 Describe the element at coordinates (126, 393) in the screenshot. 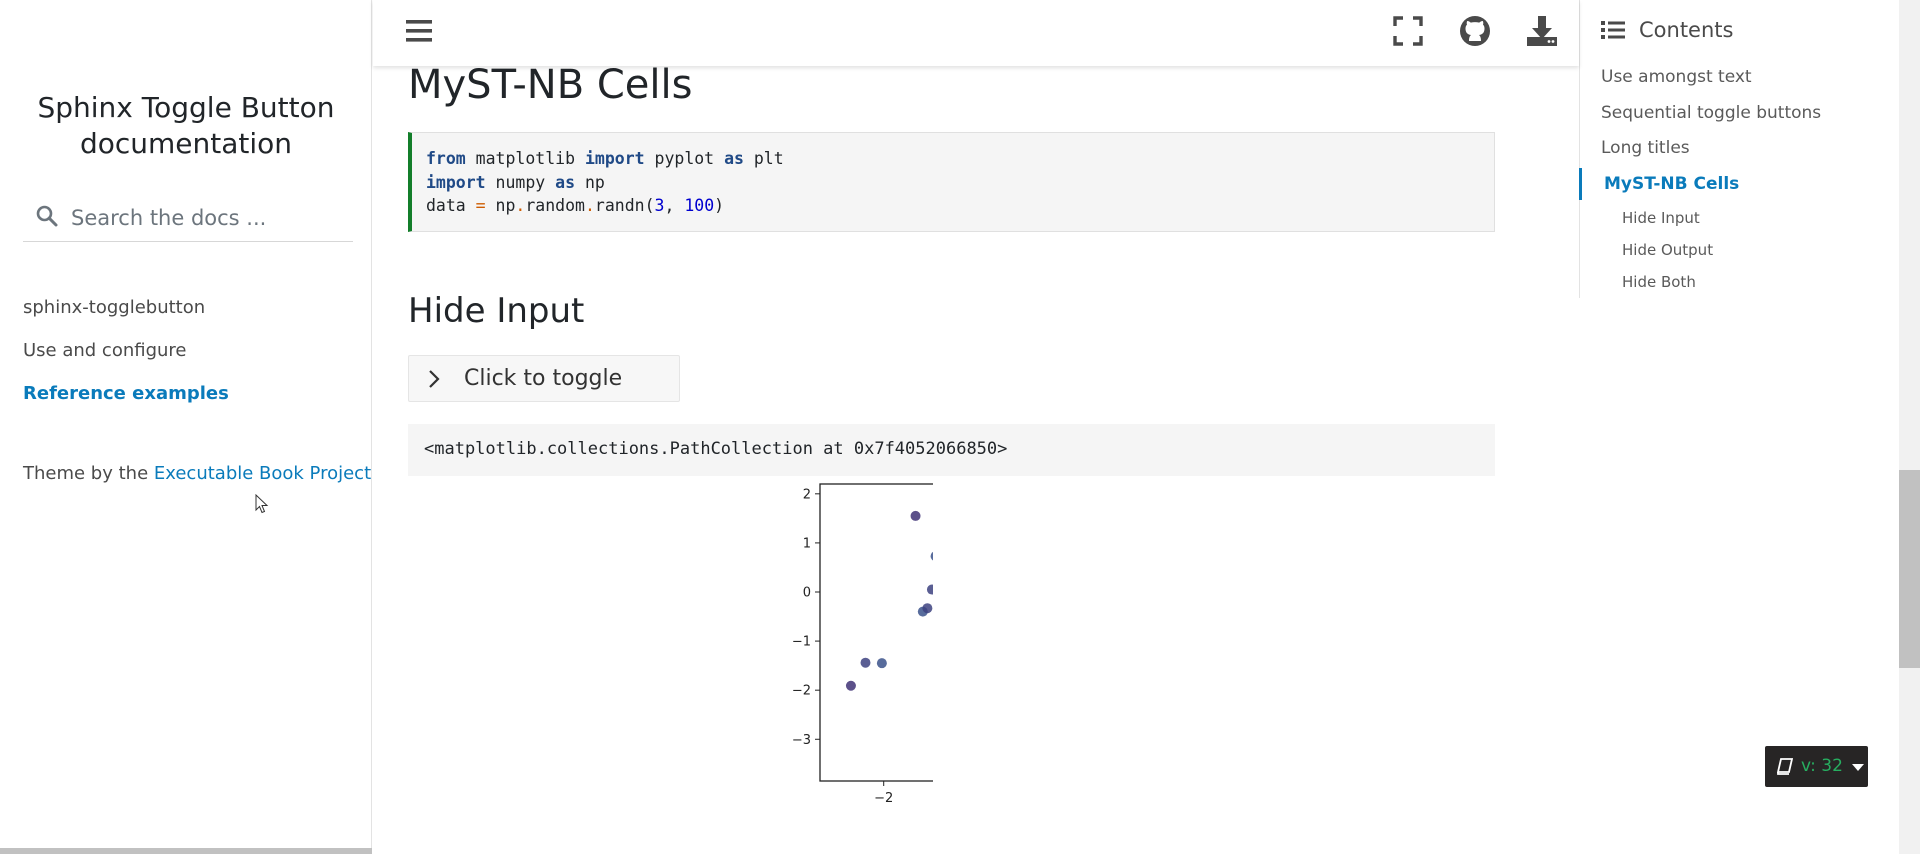

I see `nav-link-reference-examples: Reference examples` at that location.